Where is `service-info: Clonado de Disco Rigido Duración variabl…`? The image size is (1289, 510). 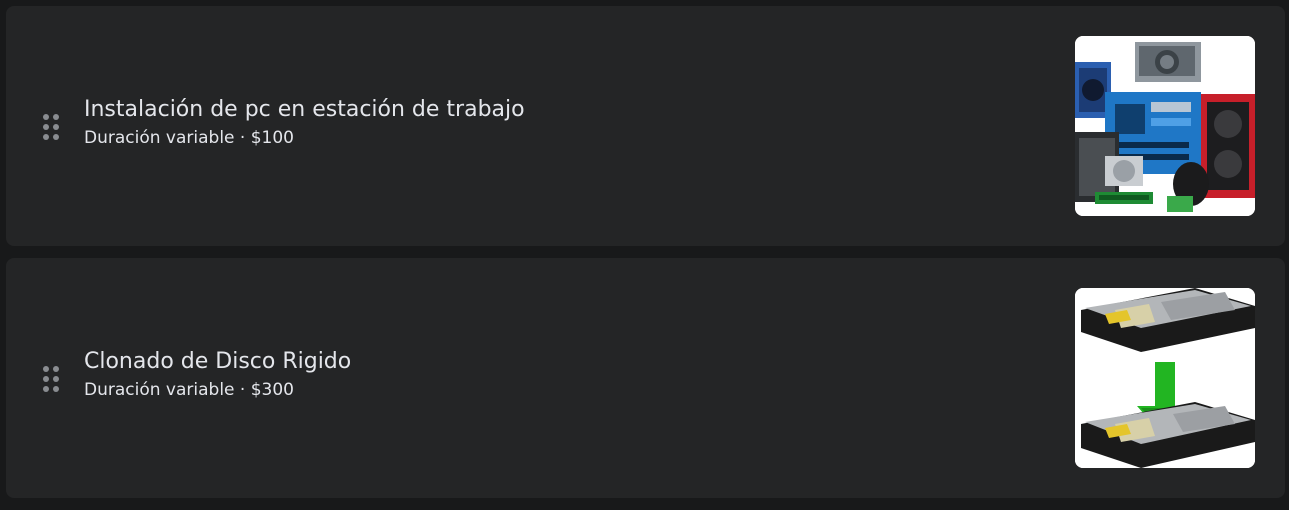
service-info: Clonado de Disco Rigido Duración variabl… is located at coordinates (534, 375).